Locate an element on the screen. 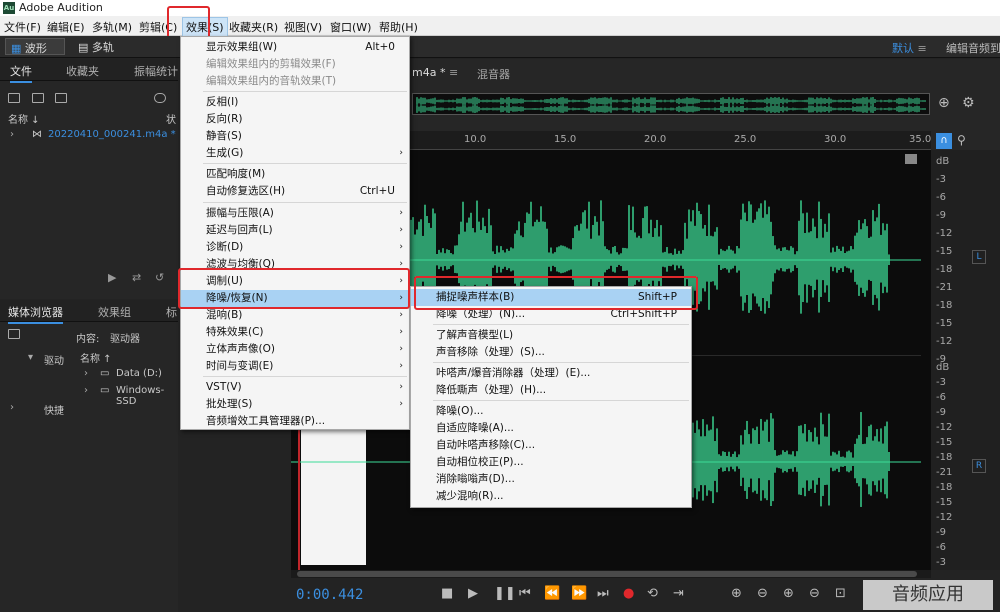  hud-toggle-icon is located at coordinates (911, 159).